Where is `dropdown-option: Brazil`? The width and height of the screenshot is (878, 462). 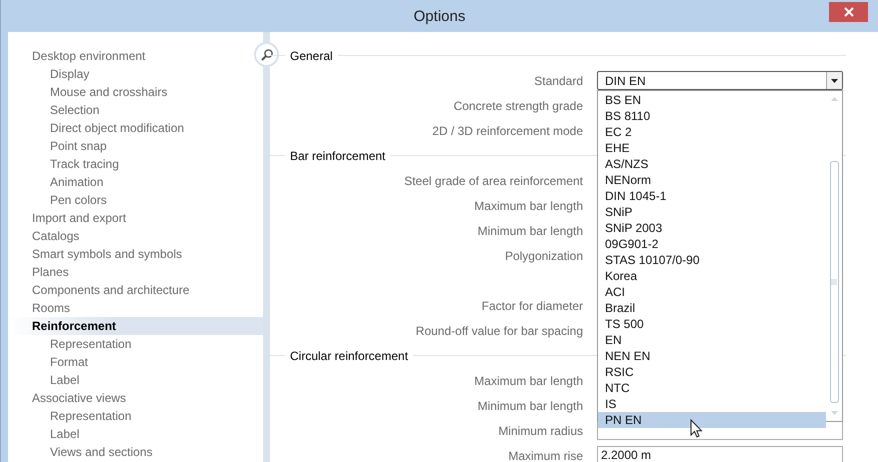
dropdown-option: Brazil is located at coordinates (712, 308).